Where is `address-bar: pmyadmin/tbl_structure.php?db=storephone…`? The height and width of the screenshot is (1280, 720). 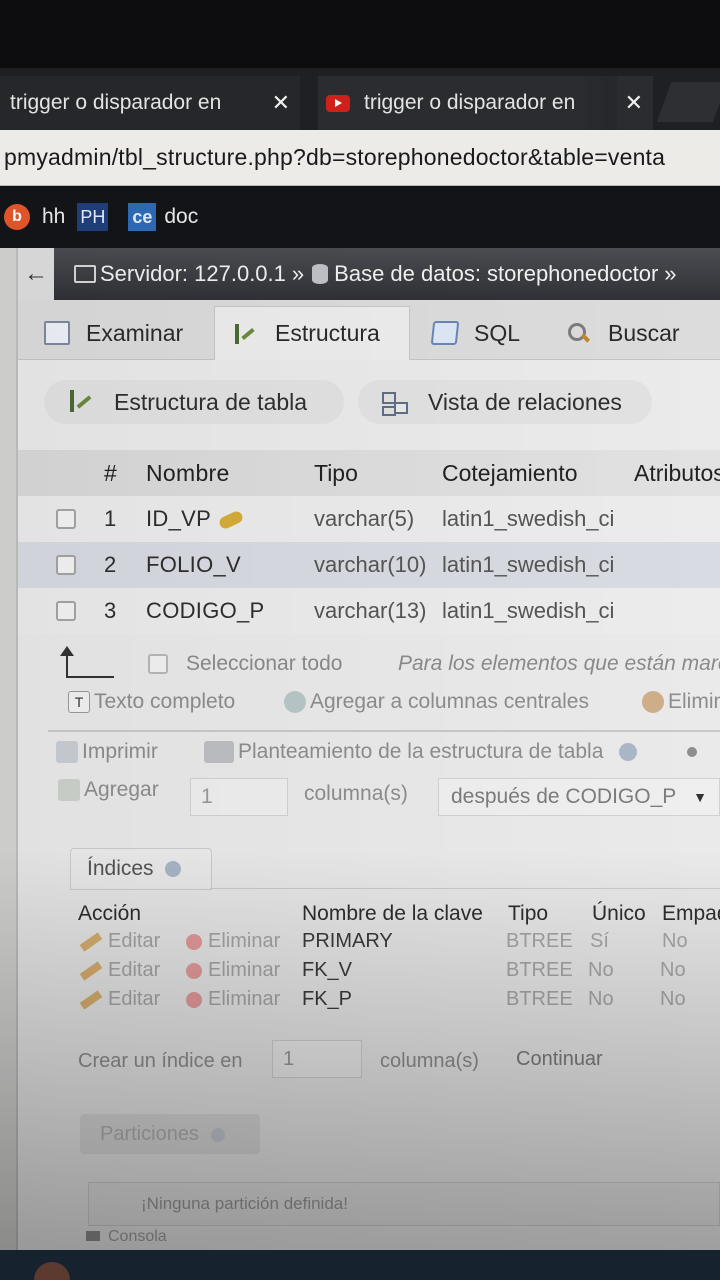
address-bar: pmyadmin/tbl_structure.php?db=storephone… is located at coordinates (360, 158).